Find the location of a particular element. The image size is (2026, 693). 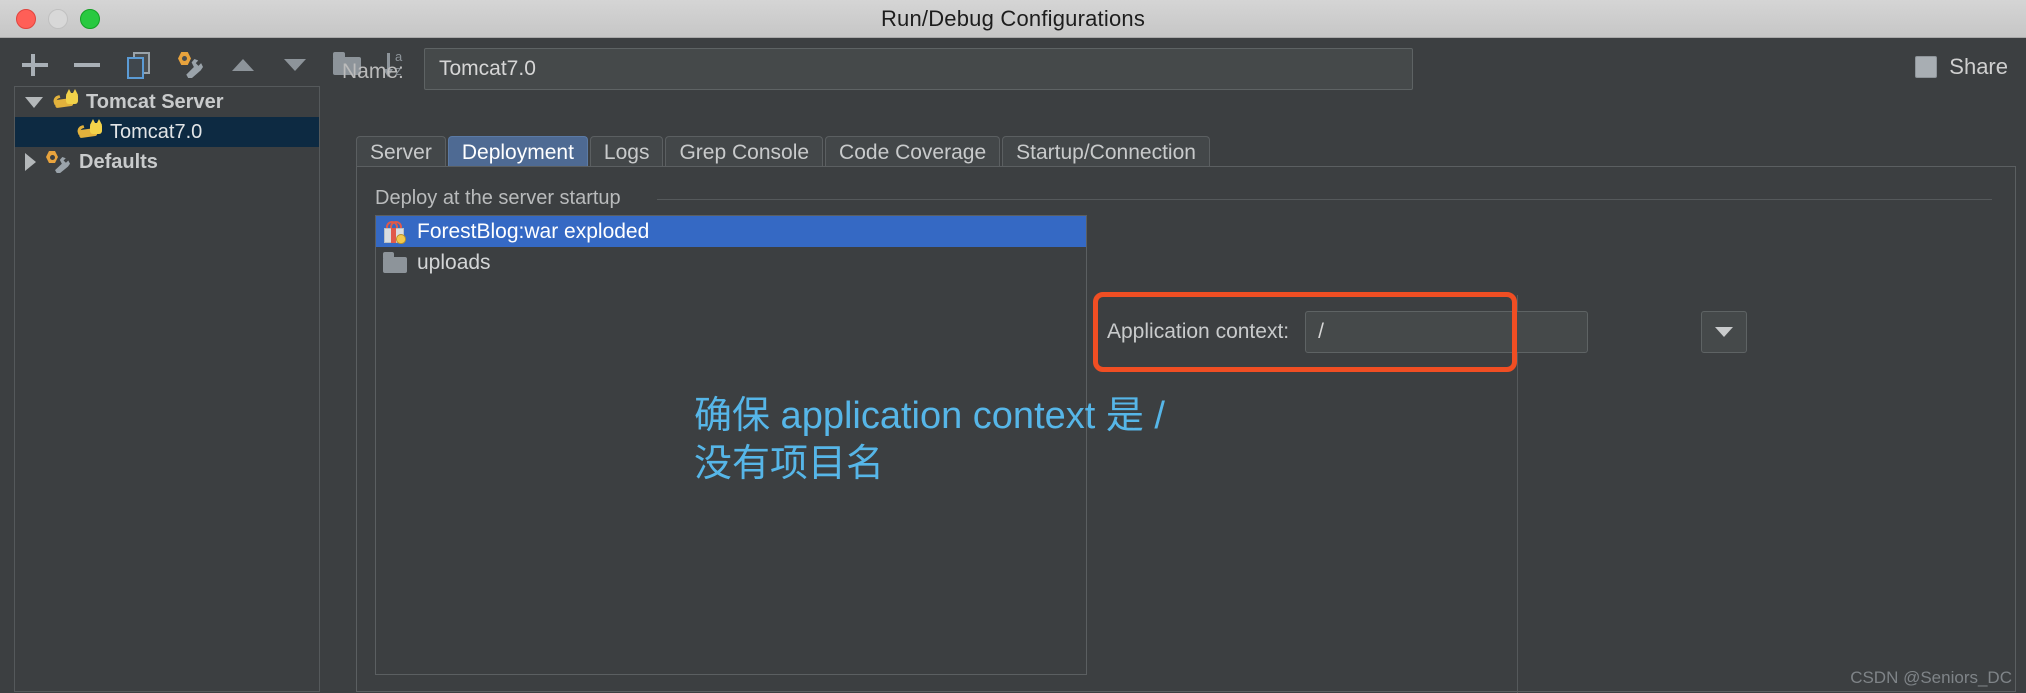

window-titlebar: Run/Debug Configurations is located at coordinates (1013, 19).